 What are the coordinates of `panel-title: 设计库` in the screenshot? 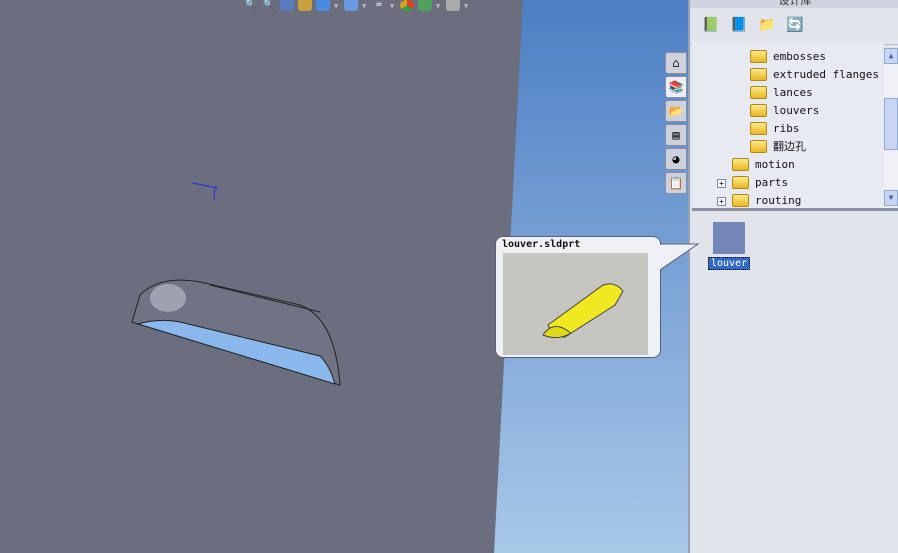 It's located at (794, 4).